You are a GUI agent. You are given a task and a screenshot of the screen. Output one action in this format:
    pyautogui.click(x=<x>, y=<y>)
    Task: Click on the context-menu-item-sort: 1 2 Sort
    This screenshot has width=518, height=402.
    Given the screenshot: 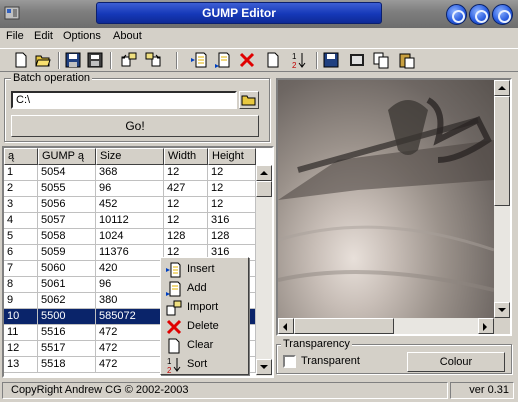 What is the action you would take?
    pyautogui.click(x=205, y=365)
    